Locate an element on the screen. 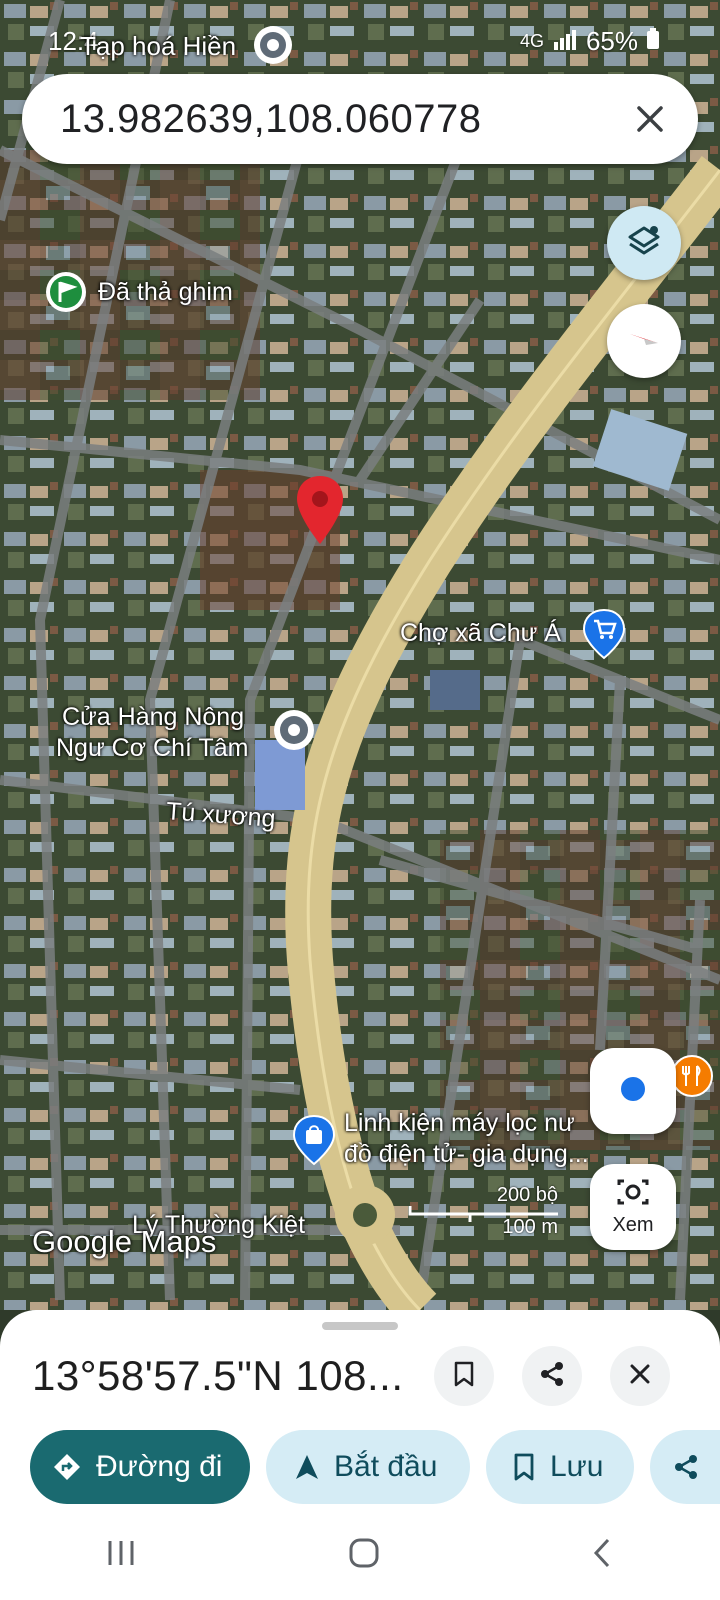 The width and height of the screenshot is (720, 1600). shop-label-line2: Ngư Cơ Chí Tâm is located at coordinates (152, 748).